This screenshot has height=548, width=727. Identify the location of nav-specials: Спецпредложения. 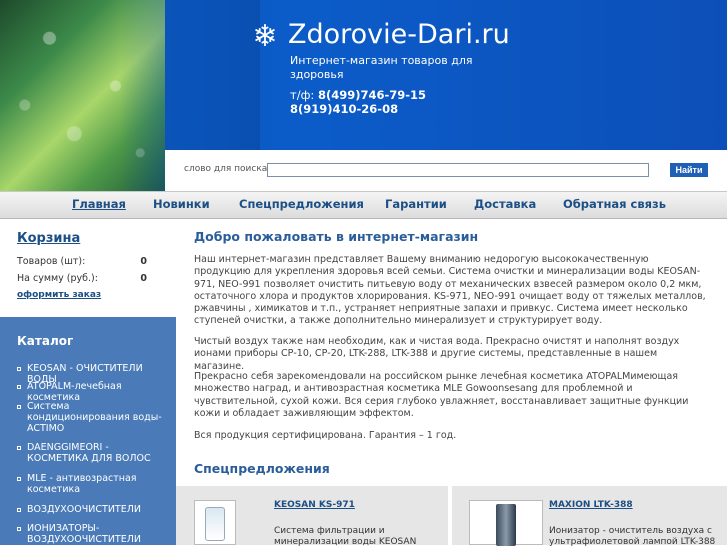
(301, 204).